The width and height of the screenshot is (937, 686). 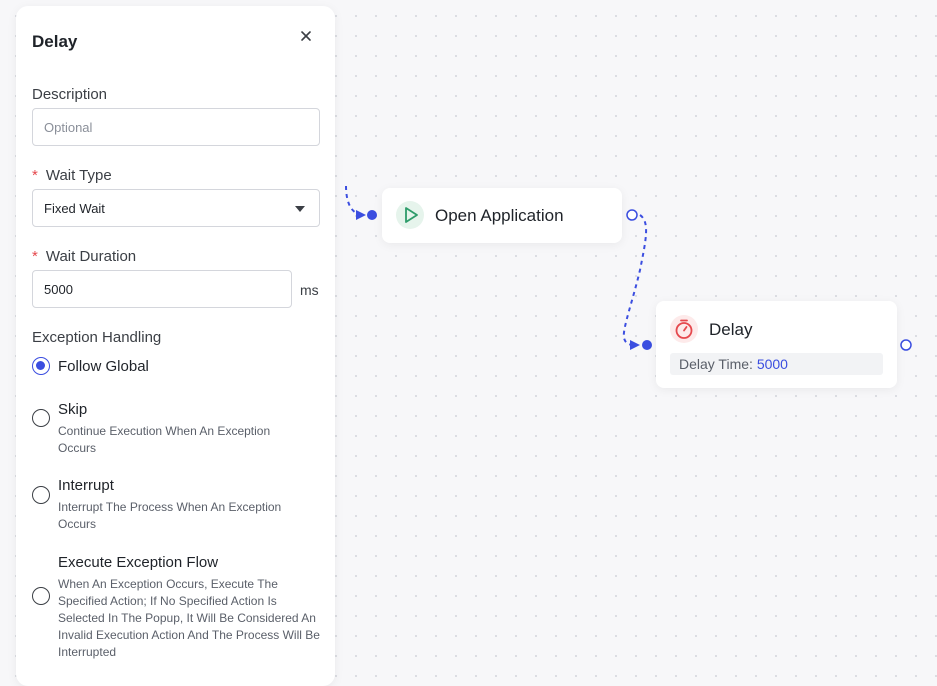 What do you see at coordinates (41, 596) in the screenshot?
I see `radio-execute-exception-flow` at bounding box center [41, 596].